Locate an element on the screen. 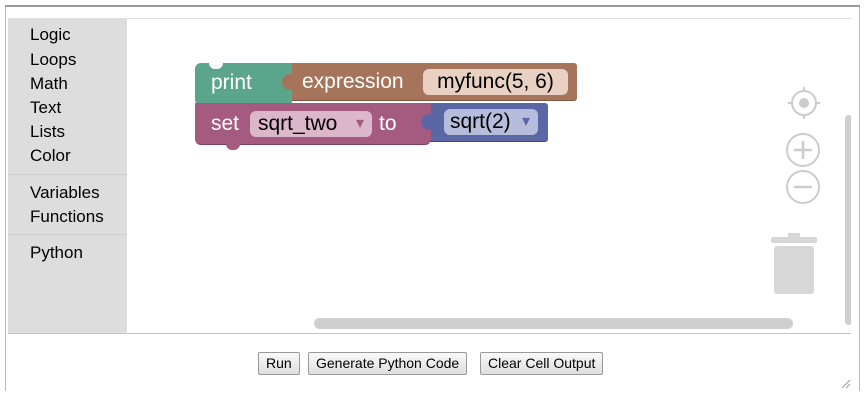  sqrt-dropdown: sqrt(2) ▾ is located at coordinates (491, 122).